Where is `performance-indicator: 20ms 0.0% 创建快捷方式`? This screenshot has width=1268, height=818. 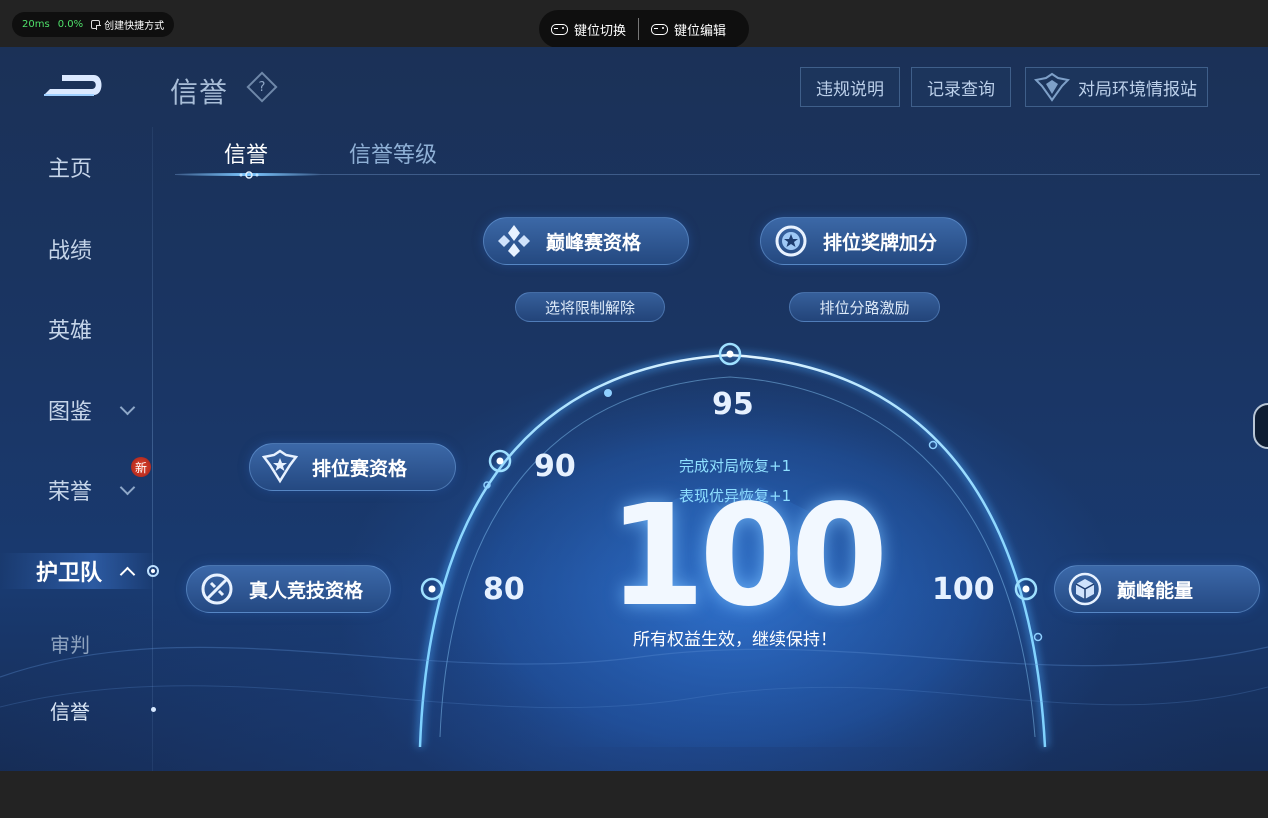
performance-indicator: 20ms 0.0% 创建快捷方式 is located at coordinates (93, 24).